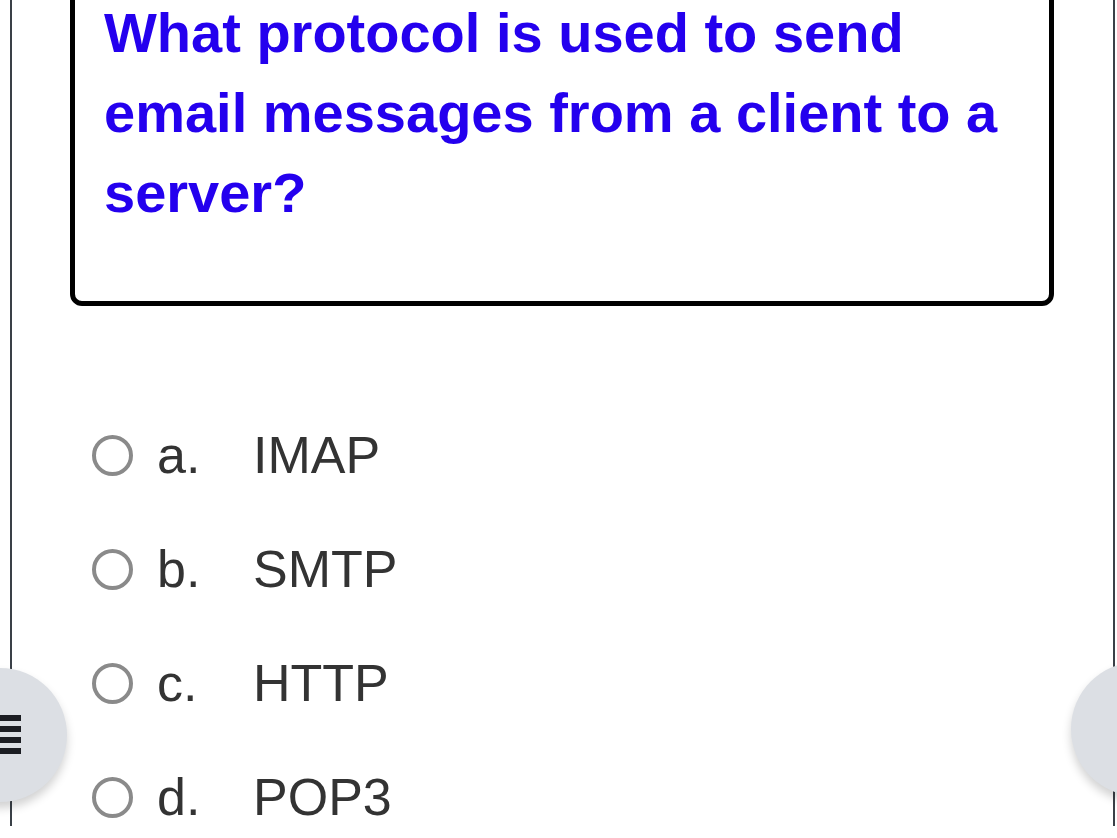  What do you see at coordinates (178, 683) in the screenshot?
I see `option-letter: c.` at bounding box center [178, 683].